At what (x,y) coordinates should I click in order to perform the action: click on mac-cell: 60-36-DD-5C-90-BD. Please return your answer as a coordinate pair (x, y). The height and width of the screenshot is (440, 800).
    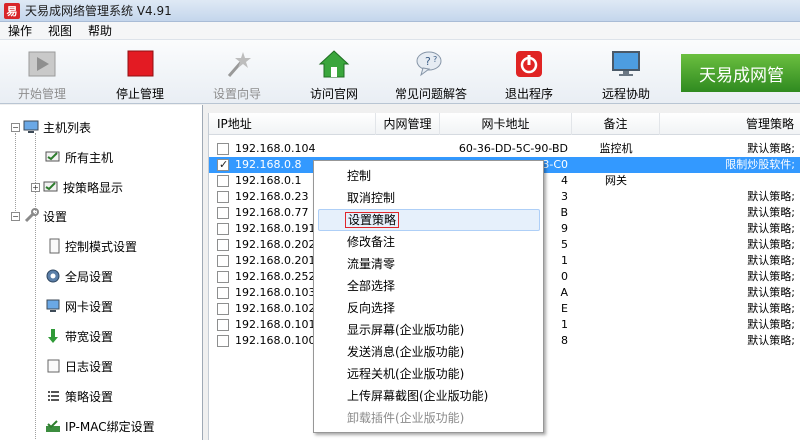
    Looking at the image, I should click on (513, 148).